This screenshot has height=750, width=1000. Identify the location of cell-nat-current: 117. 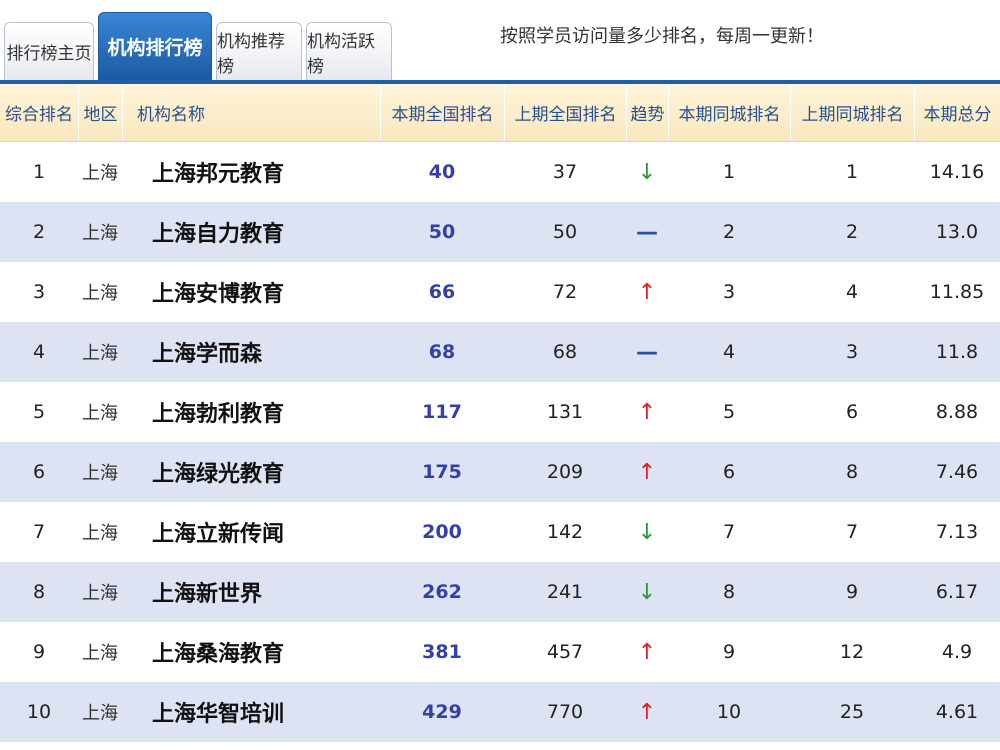
(442, 412).